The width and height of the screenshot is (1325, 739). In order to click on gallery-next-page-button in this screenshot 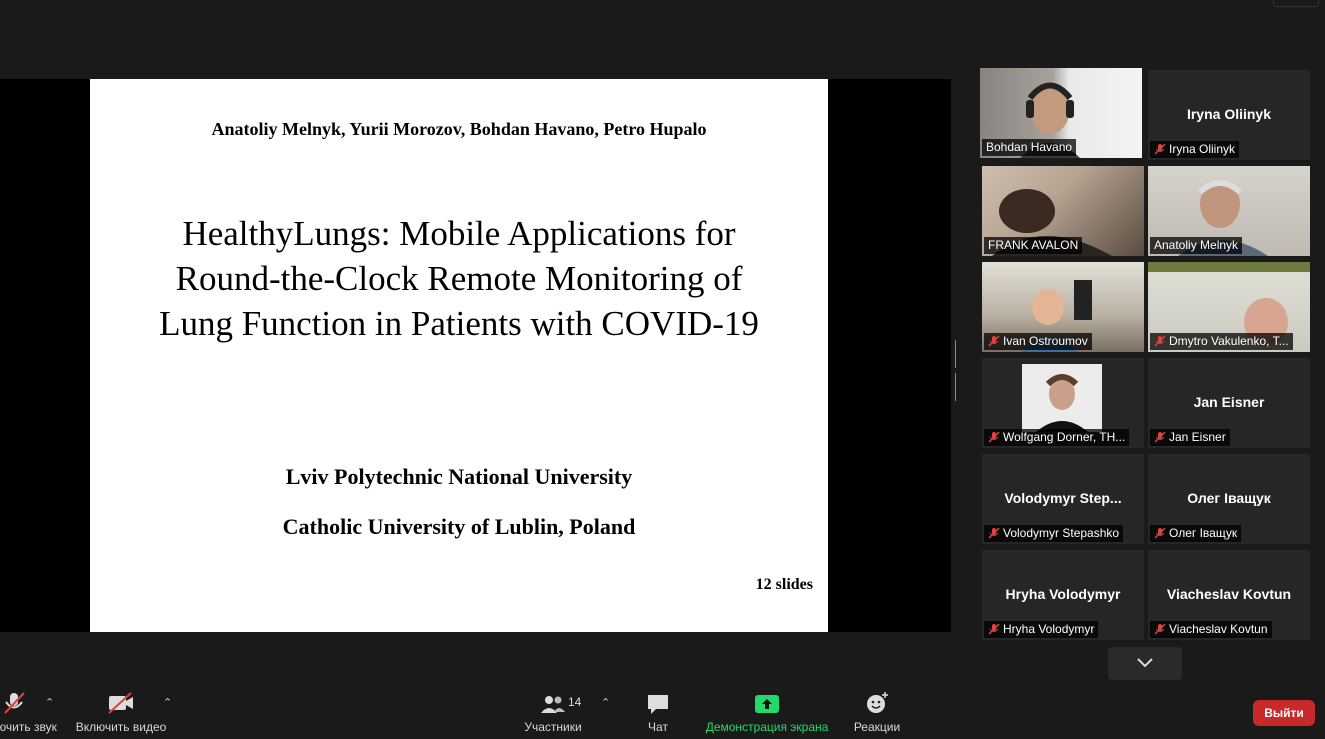, I will do `click(1145, 663)`.